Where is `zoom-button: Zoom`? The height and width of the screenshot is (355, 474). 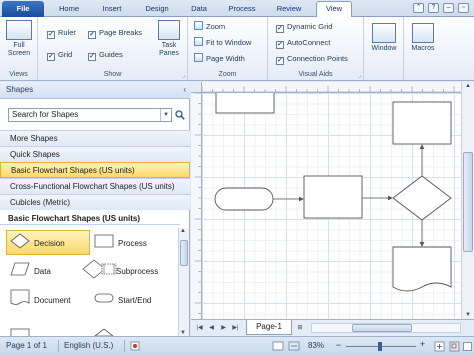
zoom-button: Zoom is located at coordinates (209, 27).